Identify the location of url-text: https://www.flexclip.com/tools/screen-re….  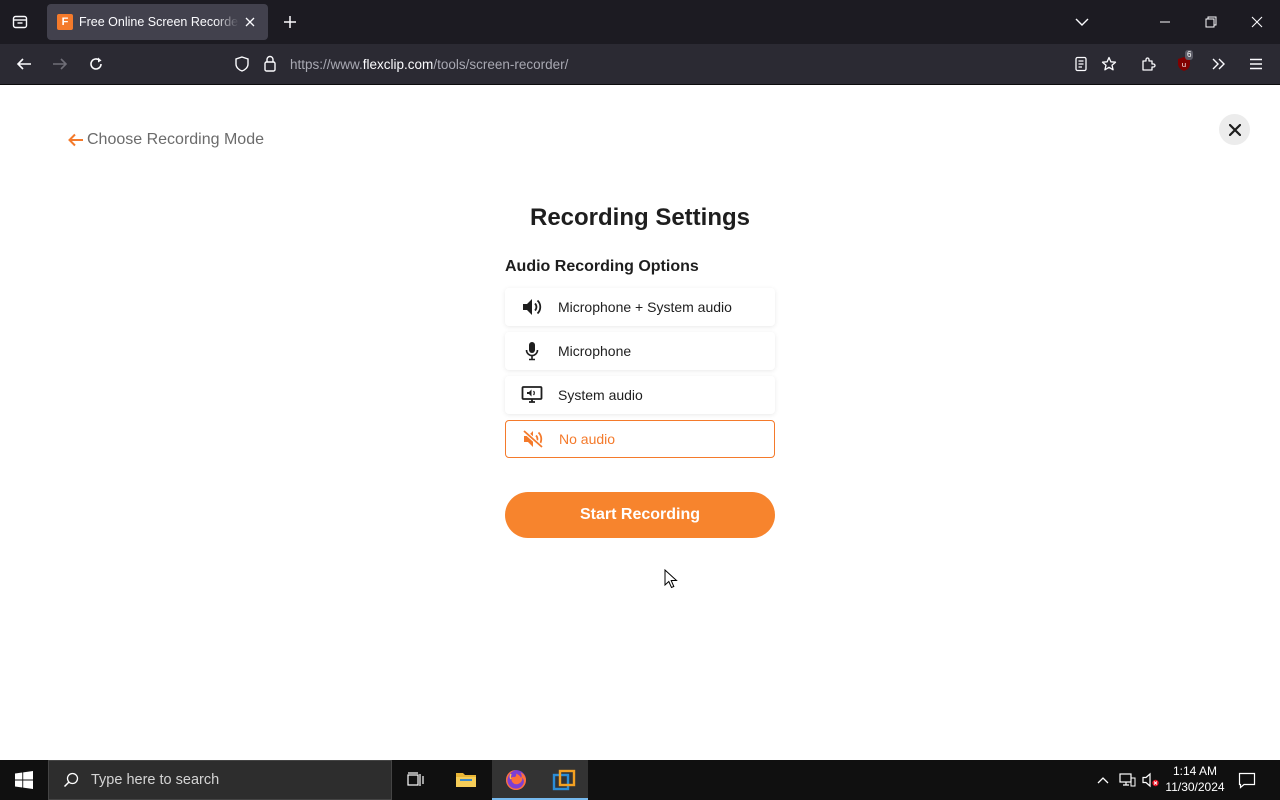
(429, 64).